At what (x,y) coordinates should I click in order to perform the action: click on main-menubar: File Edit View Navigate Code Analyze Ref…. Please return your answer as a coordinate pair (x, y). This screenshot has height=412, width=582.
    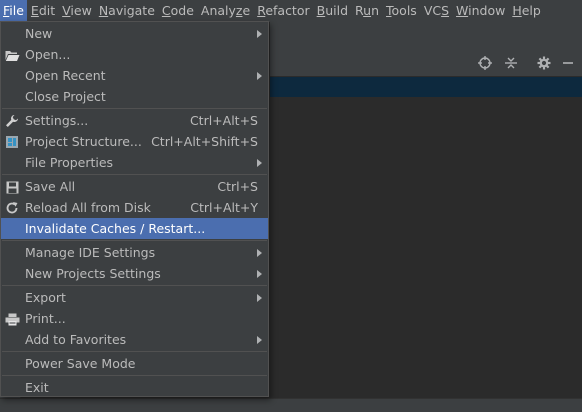
    Looking at the image, I should click on (291, 11).